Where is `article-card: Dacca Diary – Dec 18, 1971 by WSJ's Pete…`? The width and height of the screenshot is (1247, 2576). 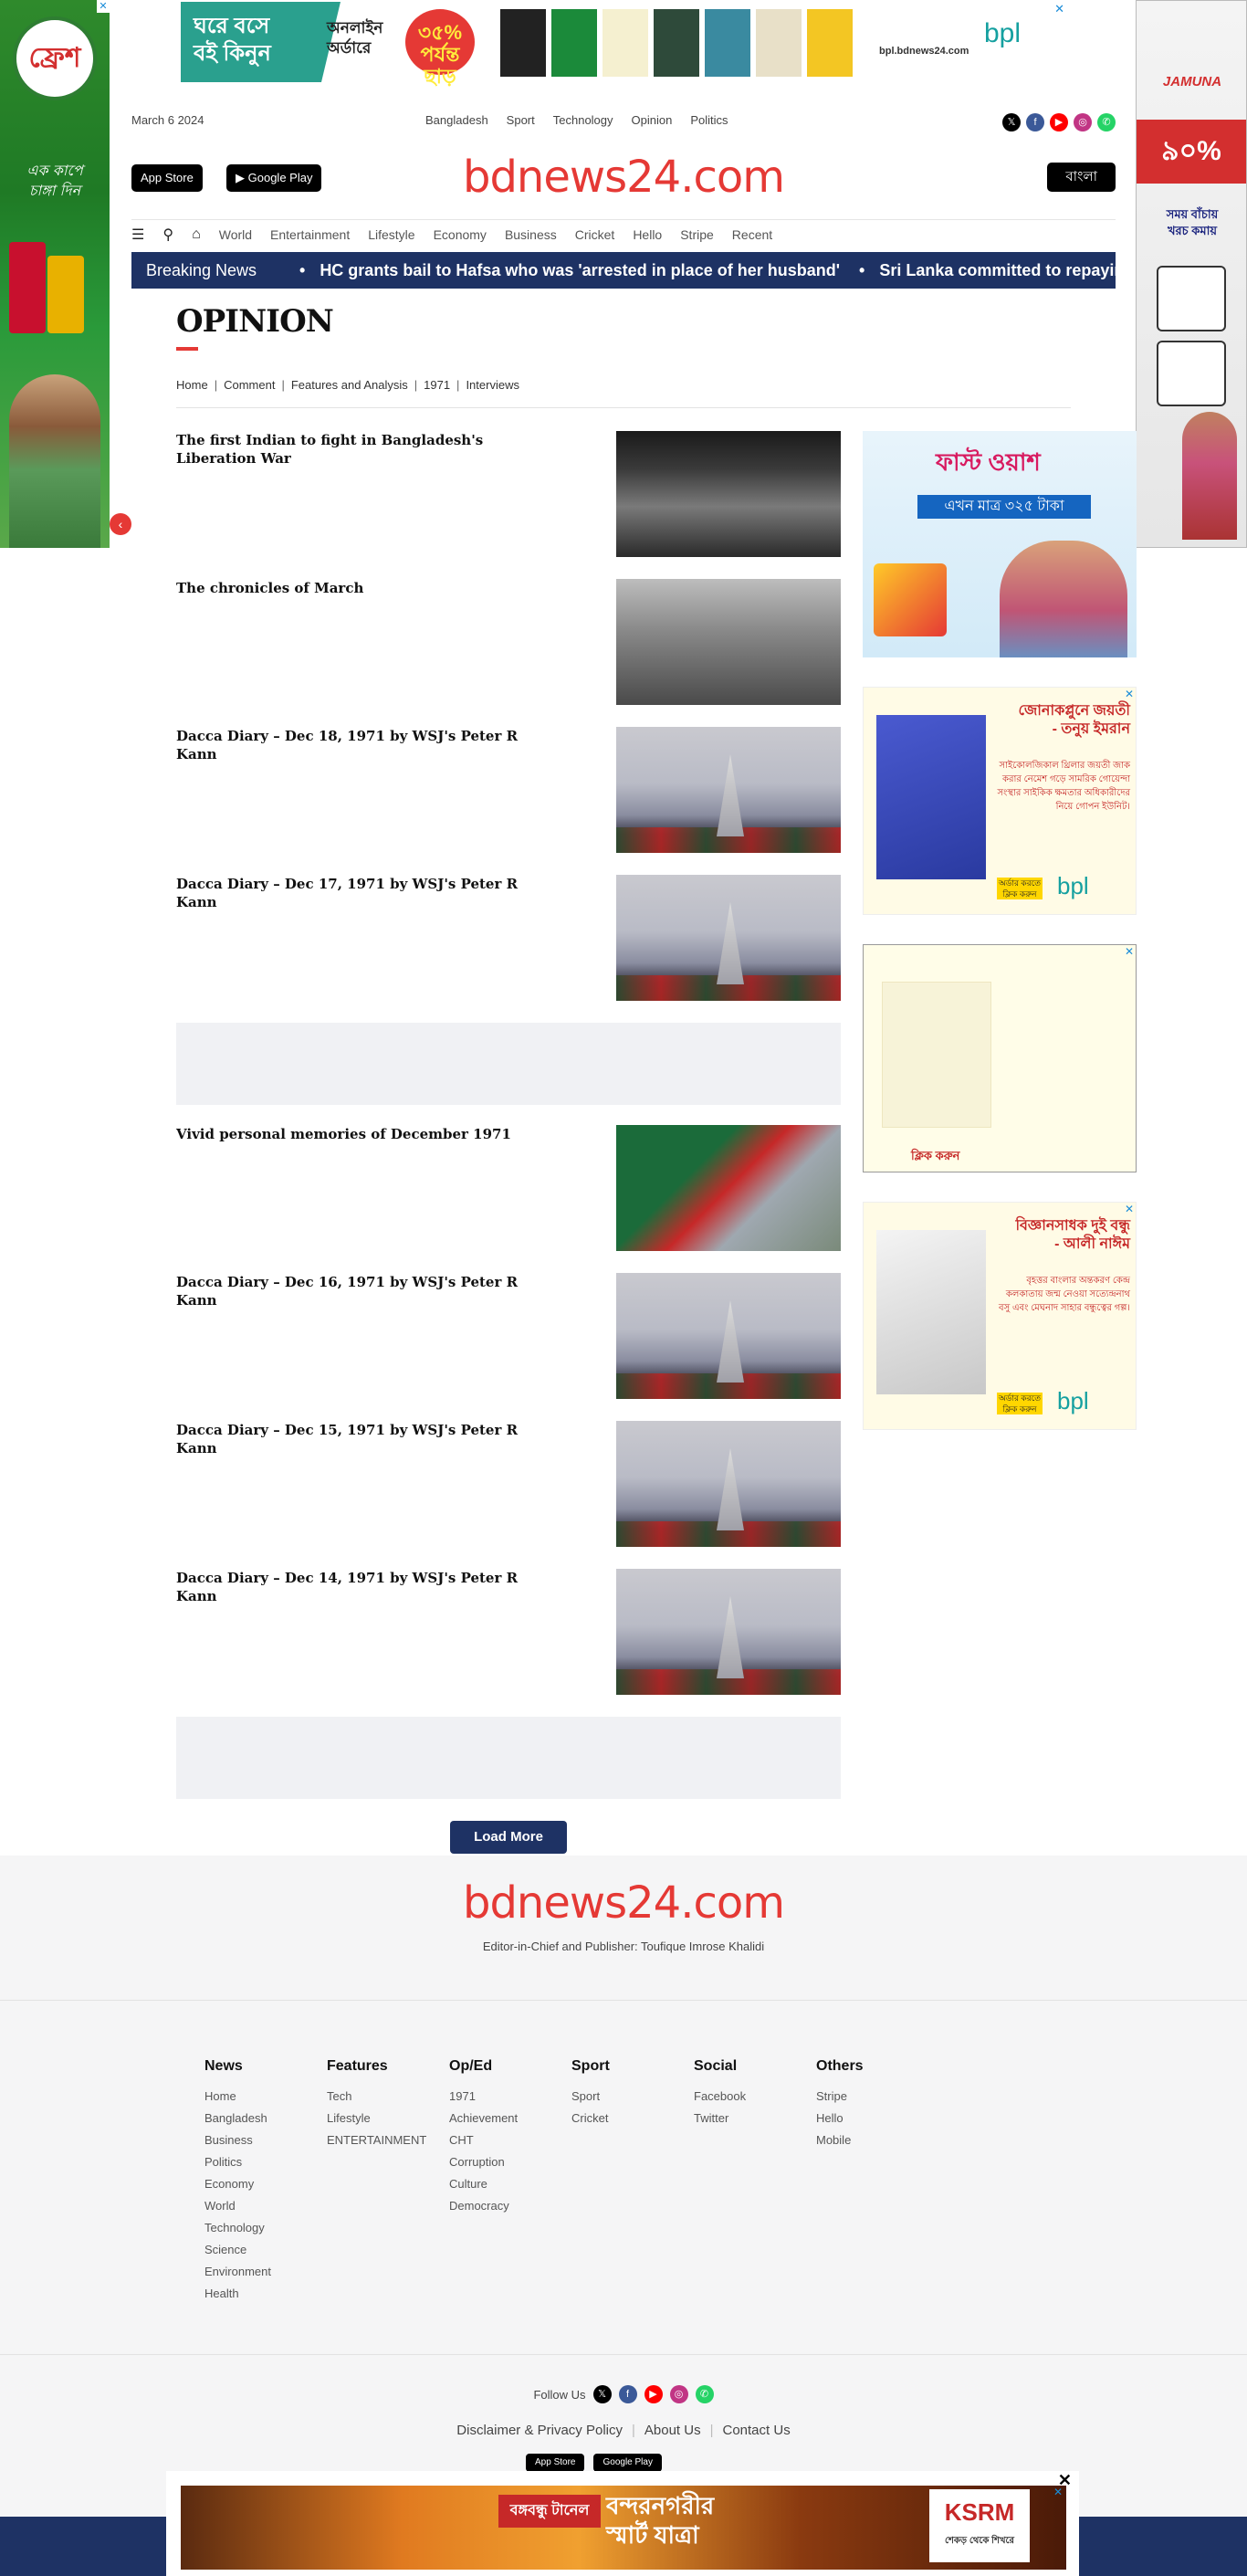 article-card: Dacca Diary – Dec 18, 1971 by WSJ's Pete… is located at coordinates (508, 790).